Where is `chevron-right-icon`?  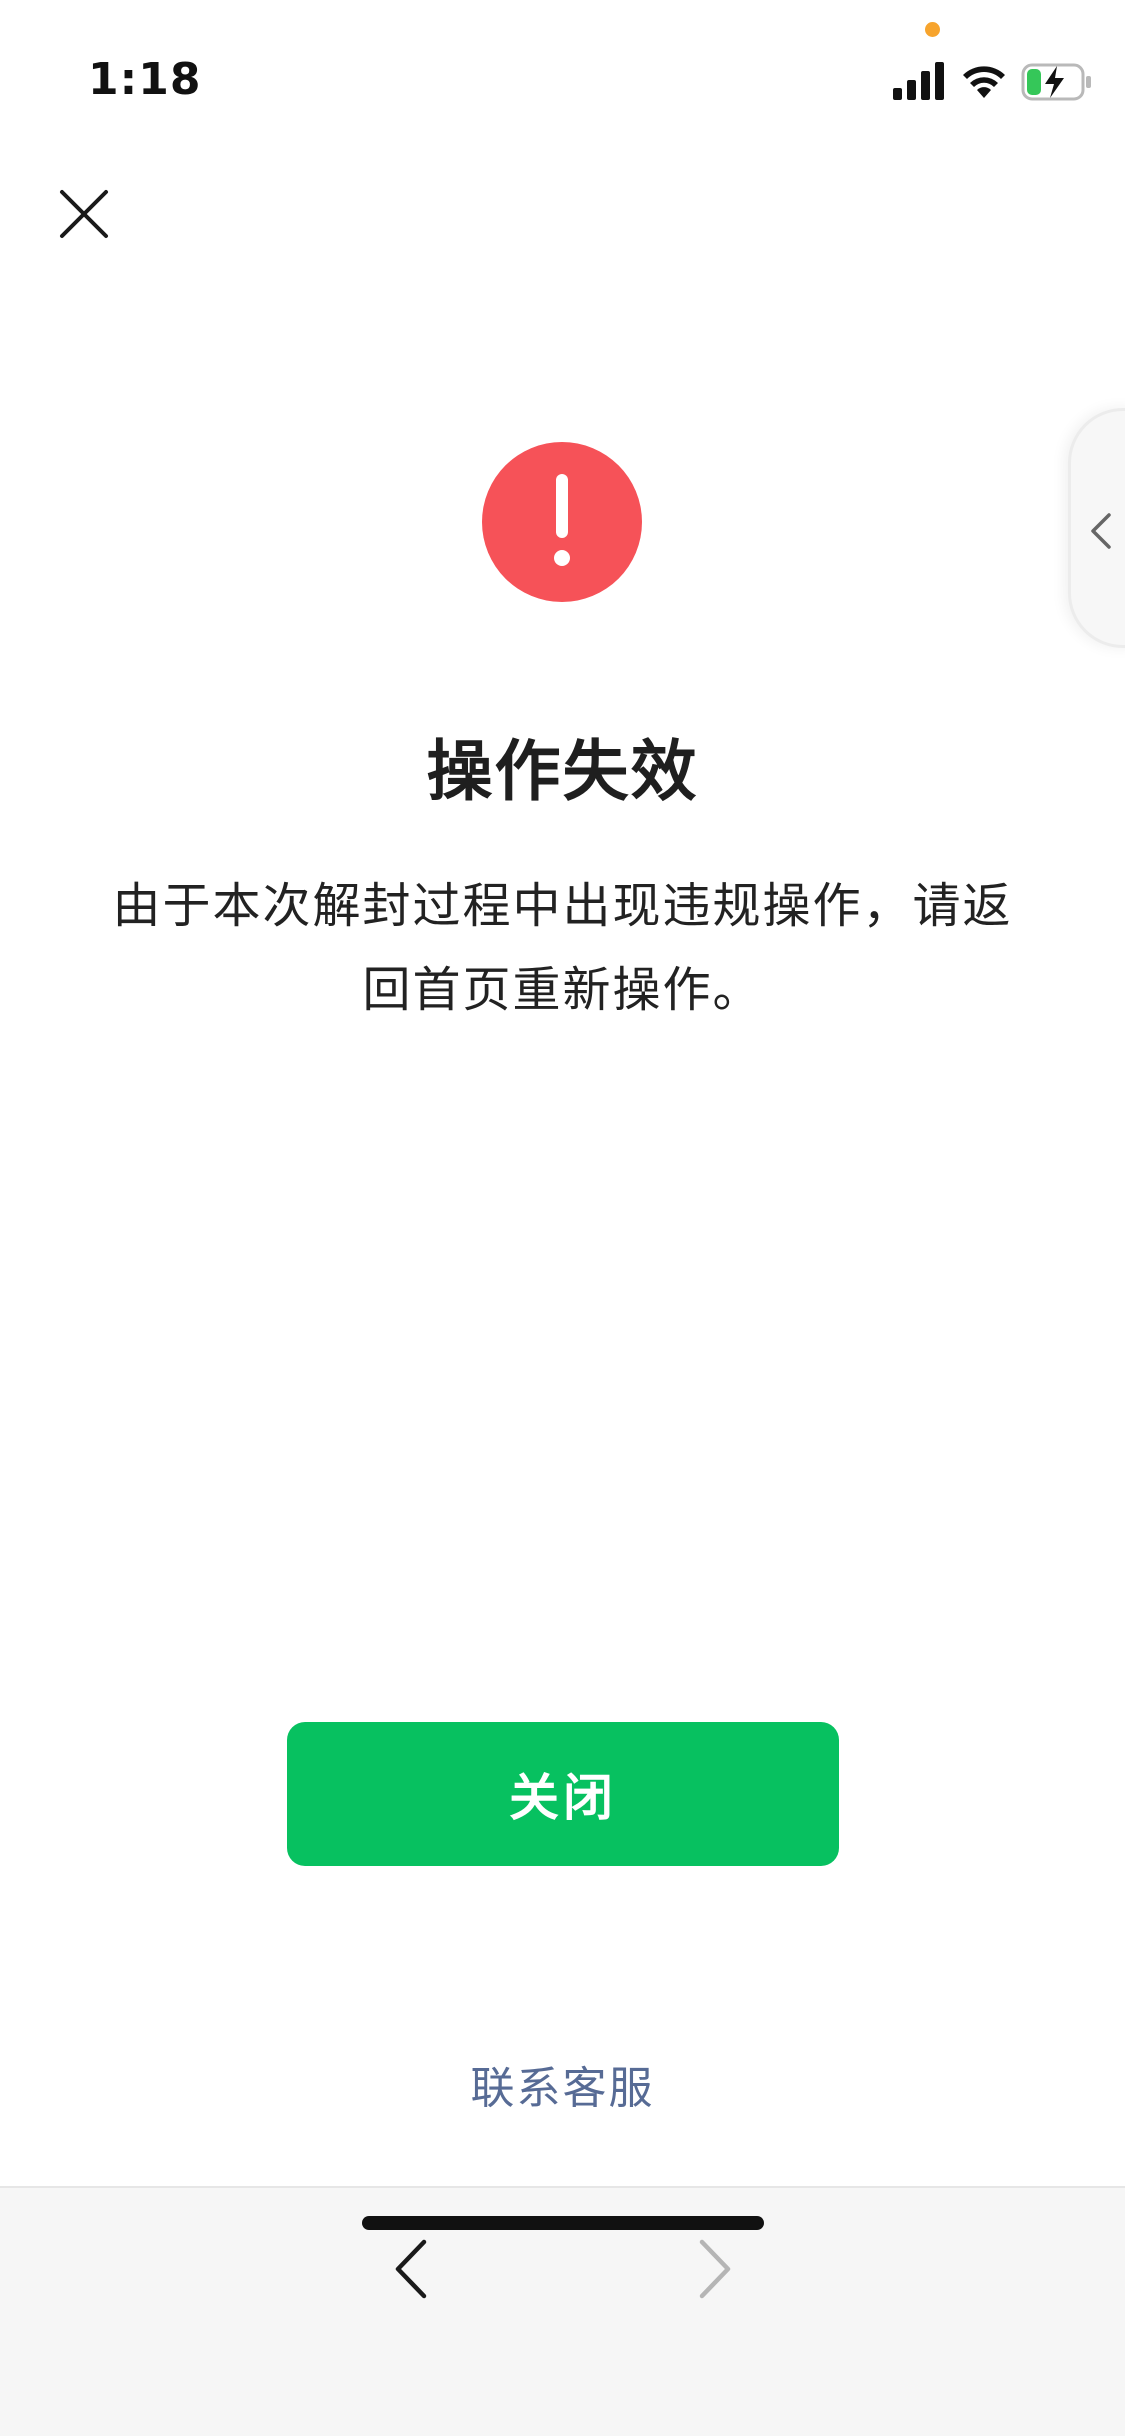
chevron-right-icon is located at coordinates (715, 2269).